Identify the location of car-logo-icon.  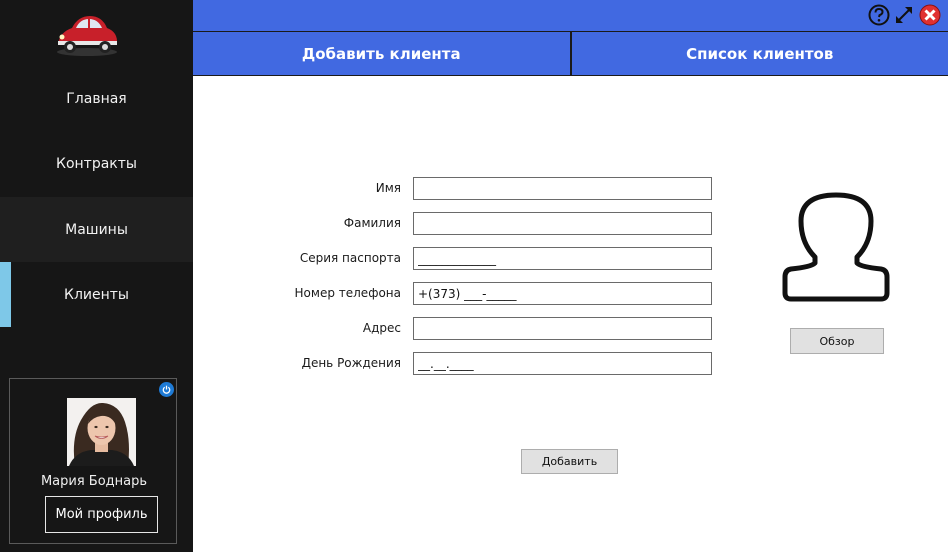
(87, 33).